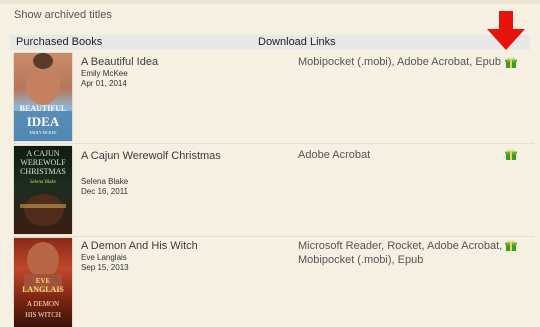 The height and width of the screenshot is (327, 540). What do you see at coordinates (403, 246) in the screenshot?
I see `format-line: Microsoft Reader, Rocket, Adobe Acrobat,` at bounding box center [403, 246].